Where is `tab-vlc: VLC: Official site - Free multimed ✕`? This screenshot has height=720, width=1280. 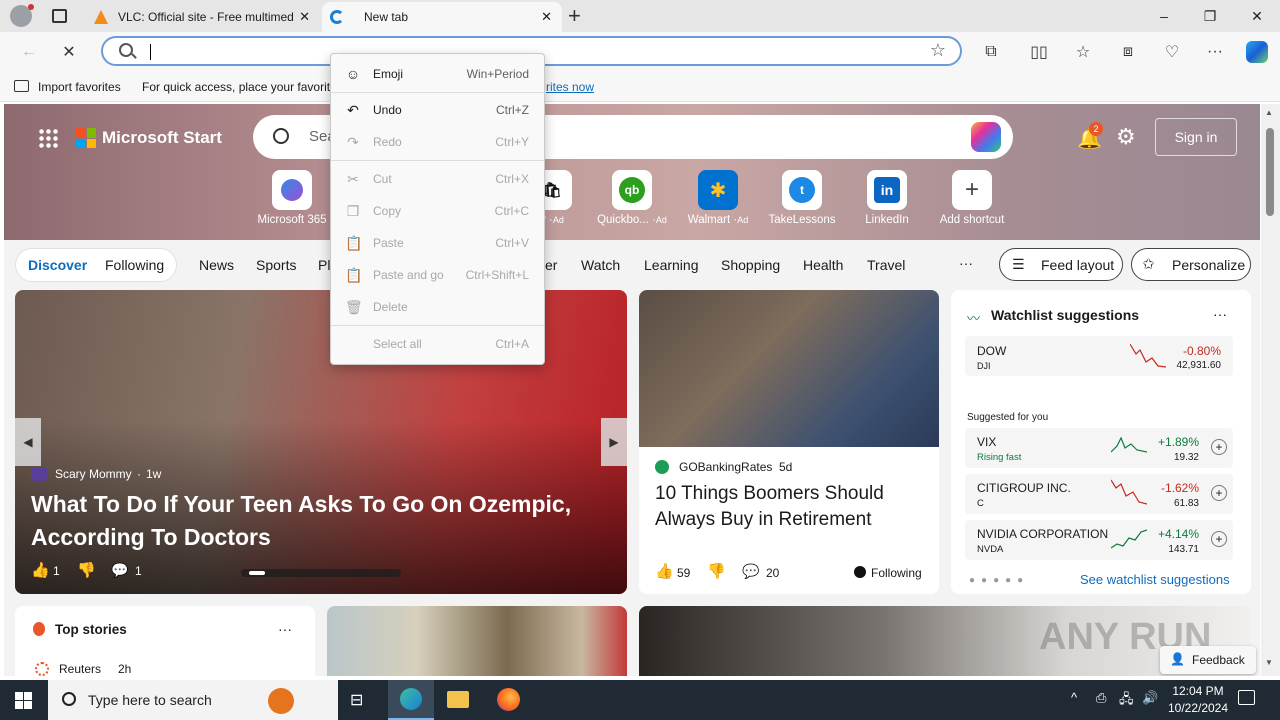
tab-vlc: VLC: Official site - Free multimed ✕ is located at coordinates (203, 17).